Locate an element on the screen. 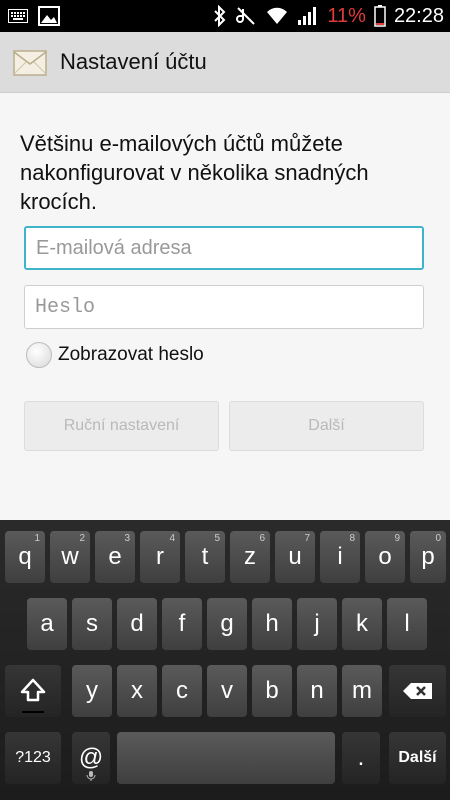  password-input is located at coordinates (224, 307).